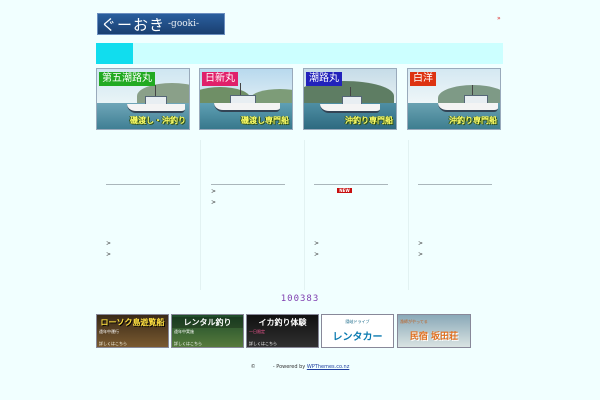 The image size is (600, 400). Describe the element at coordinates (499, 18) in the screenshot. I see `rss-icon: »` at that location.